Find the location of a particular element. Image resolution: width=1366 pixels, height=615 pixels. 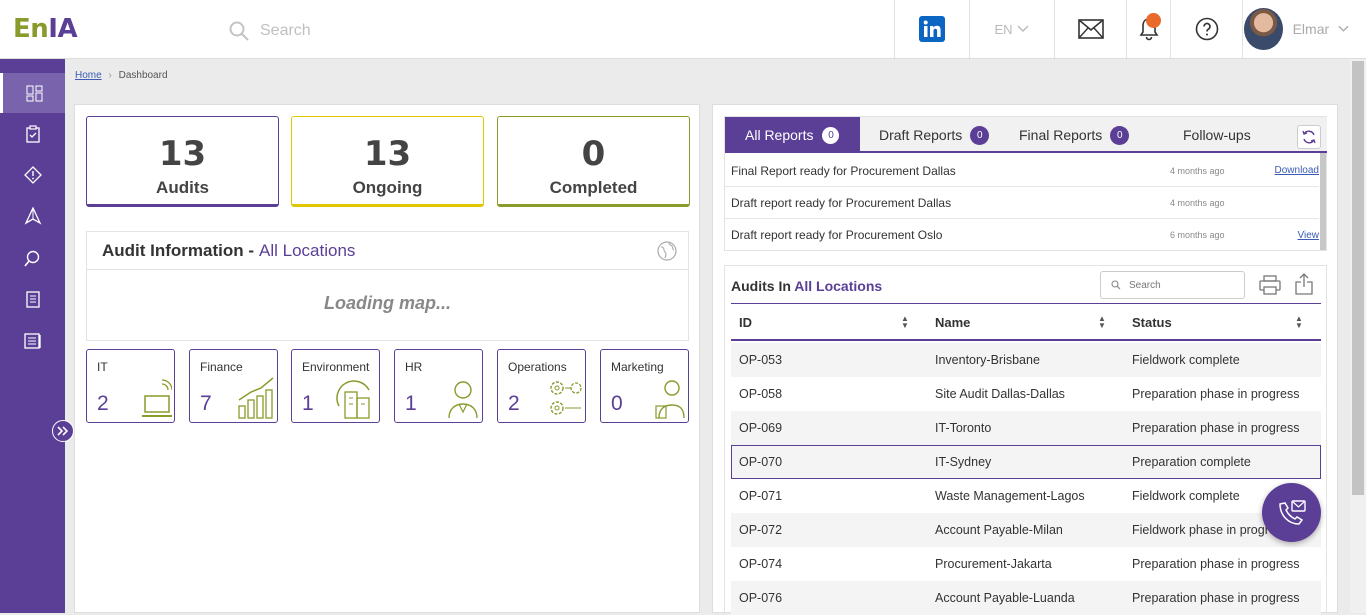

report-download-link: Download is located at coordinates (1289, 170).